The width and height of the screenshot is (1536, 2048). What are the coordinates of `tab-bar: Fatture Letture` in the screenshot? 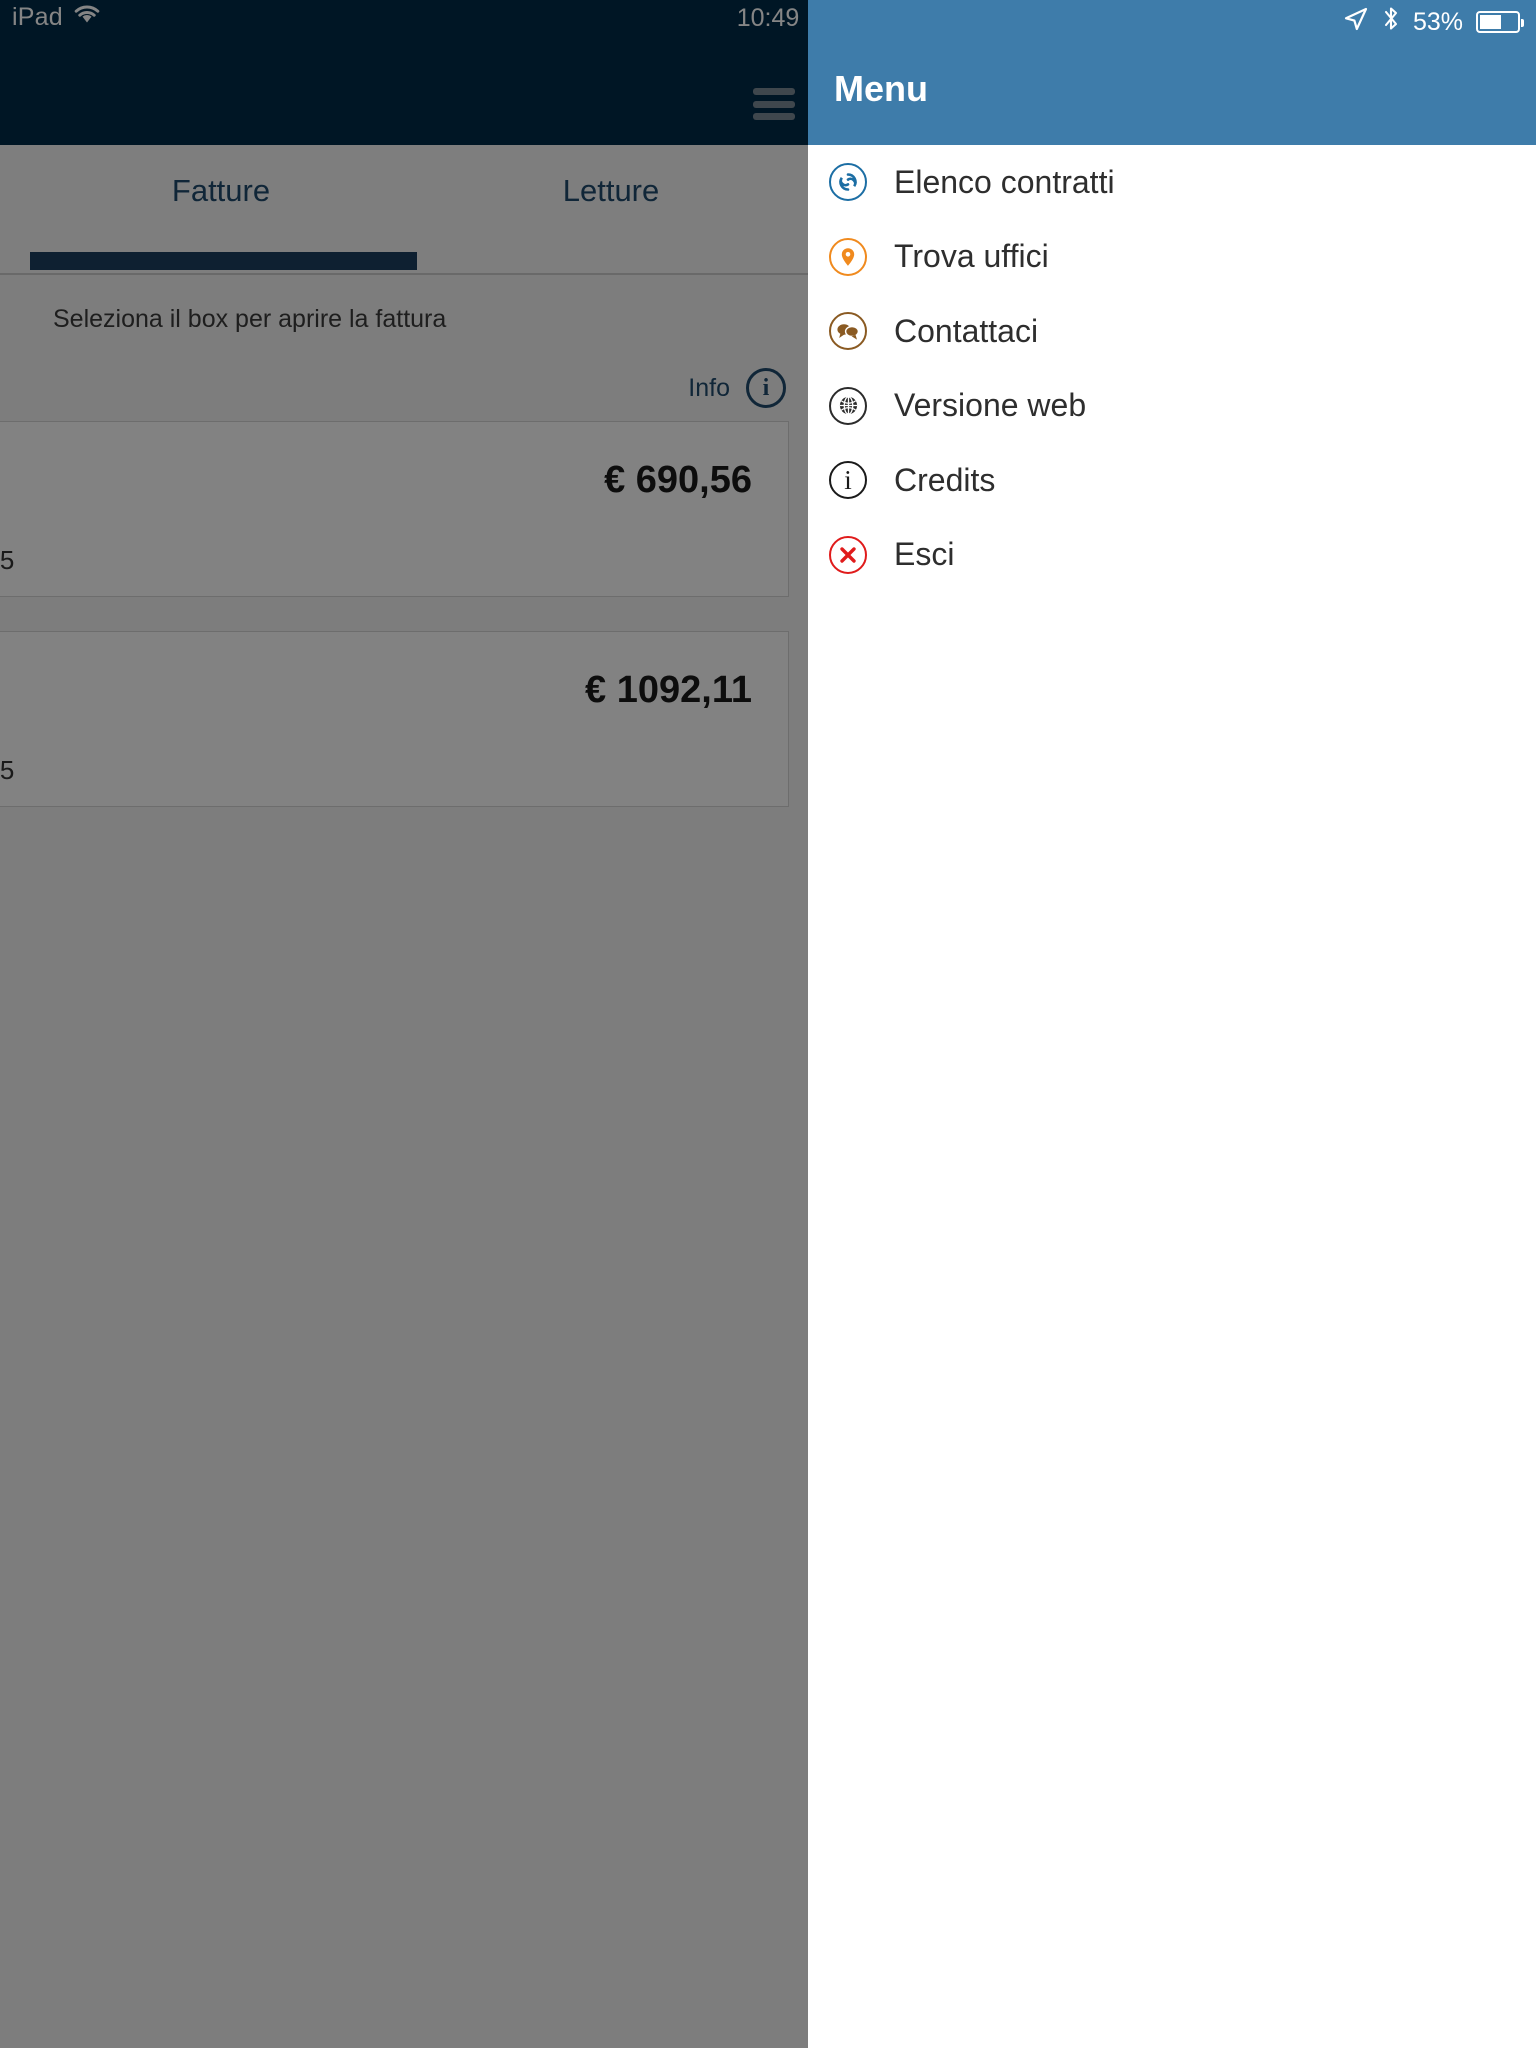 It's located at (404, 210).